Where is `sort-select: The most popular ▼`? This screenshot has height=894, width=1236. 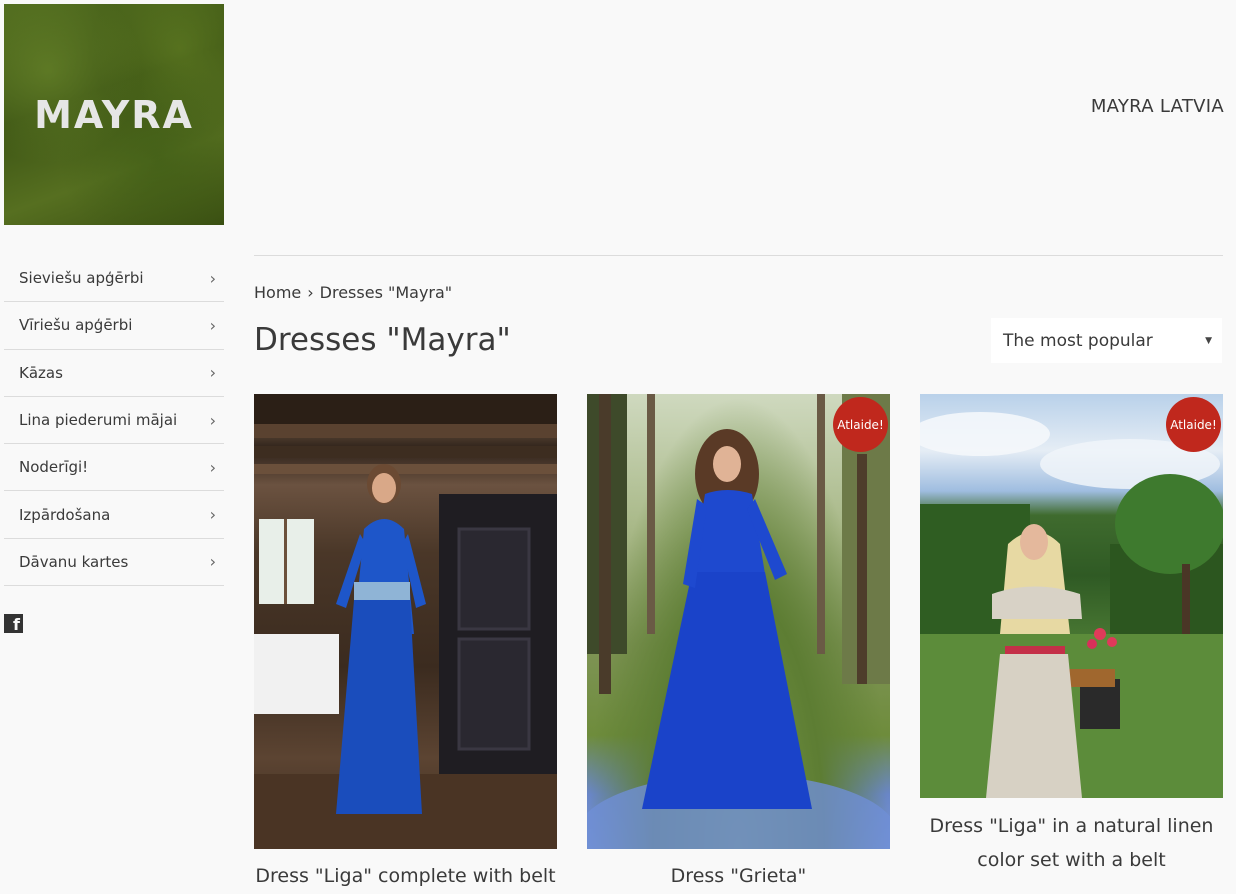
sort-select: The most popular ▼ is located at coordinates (1106, 340).